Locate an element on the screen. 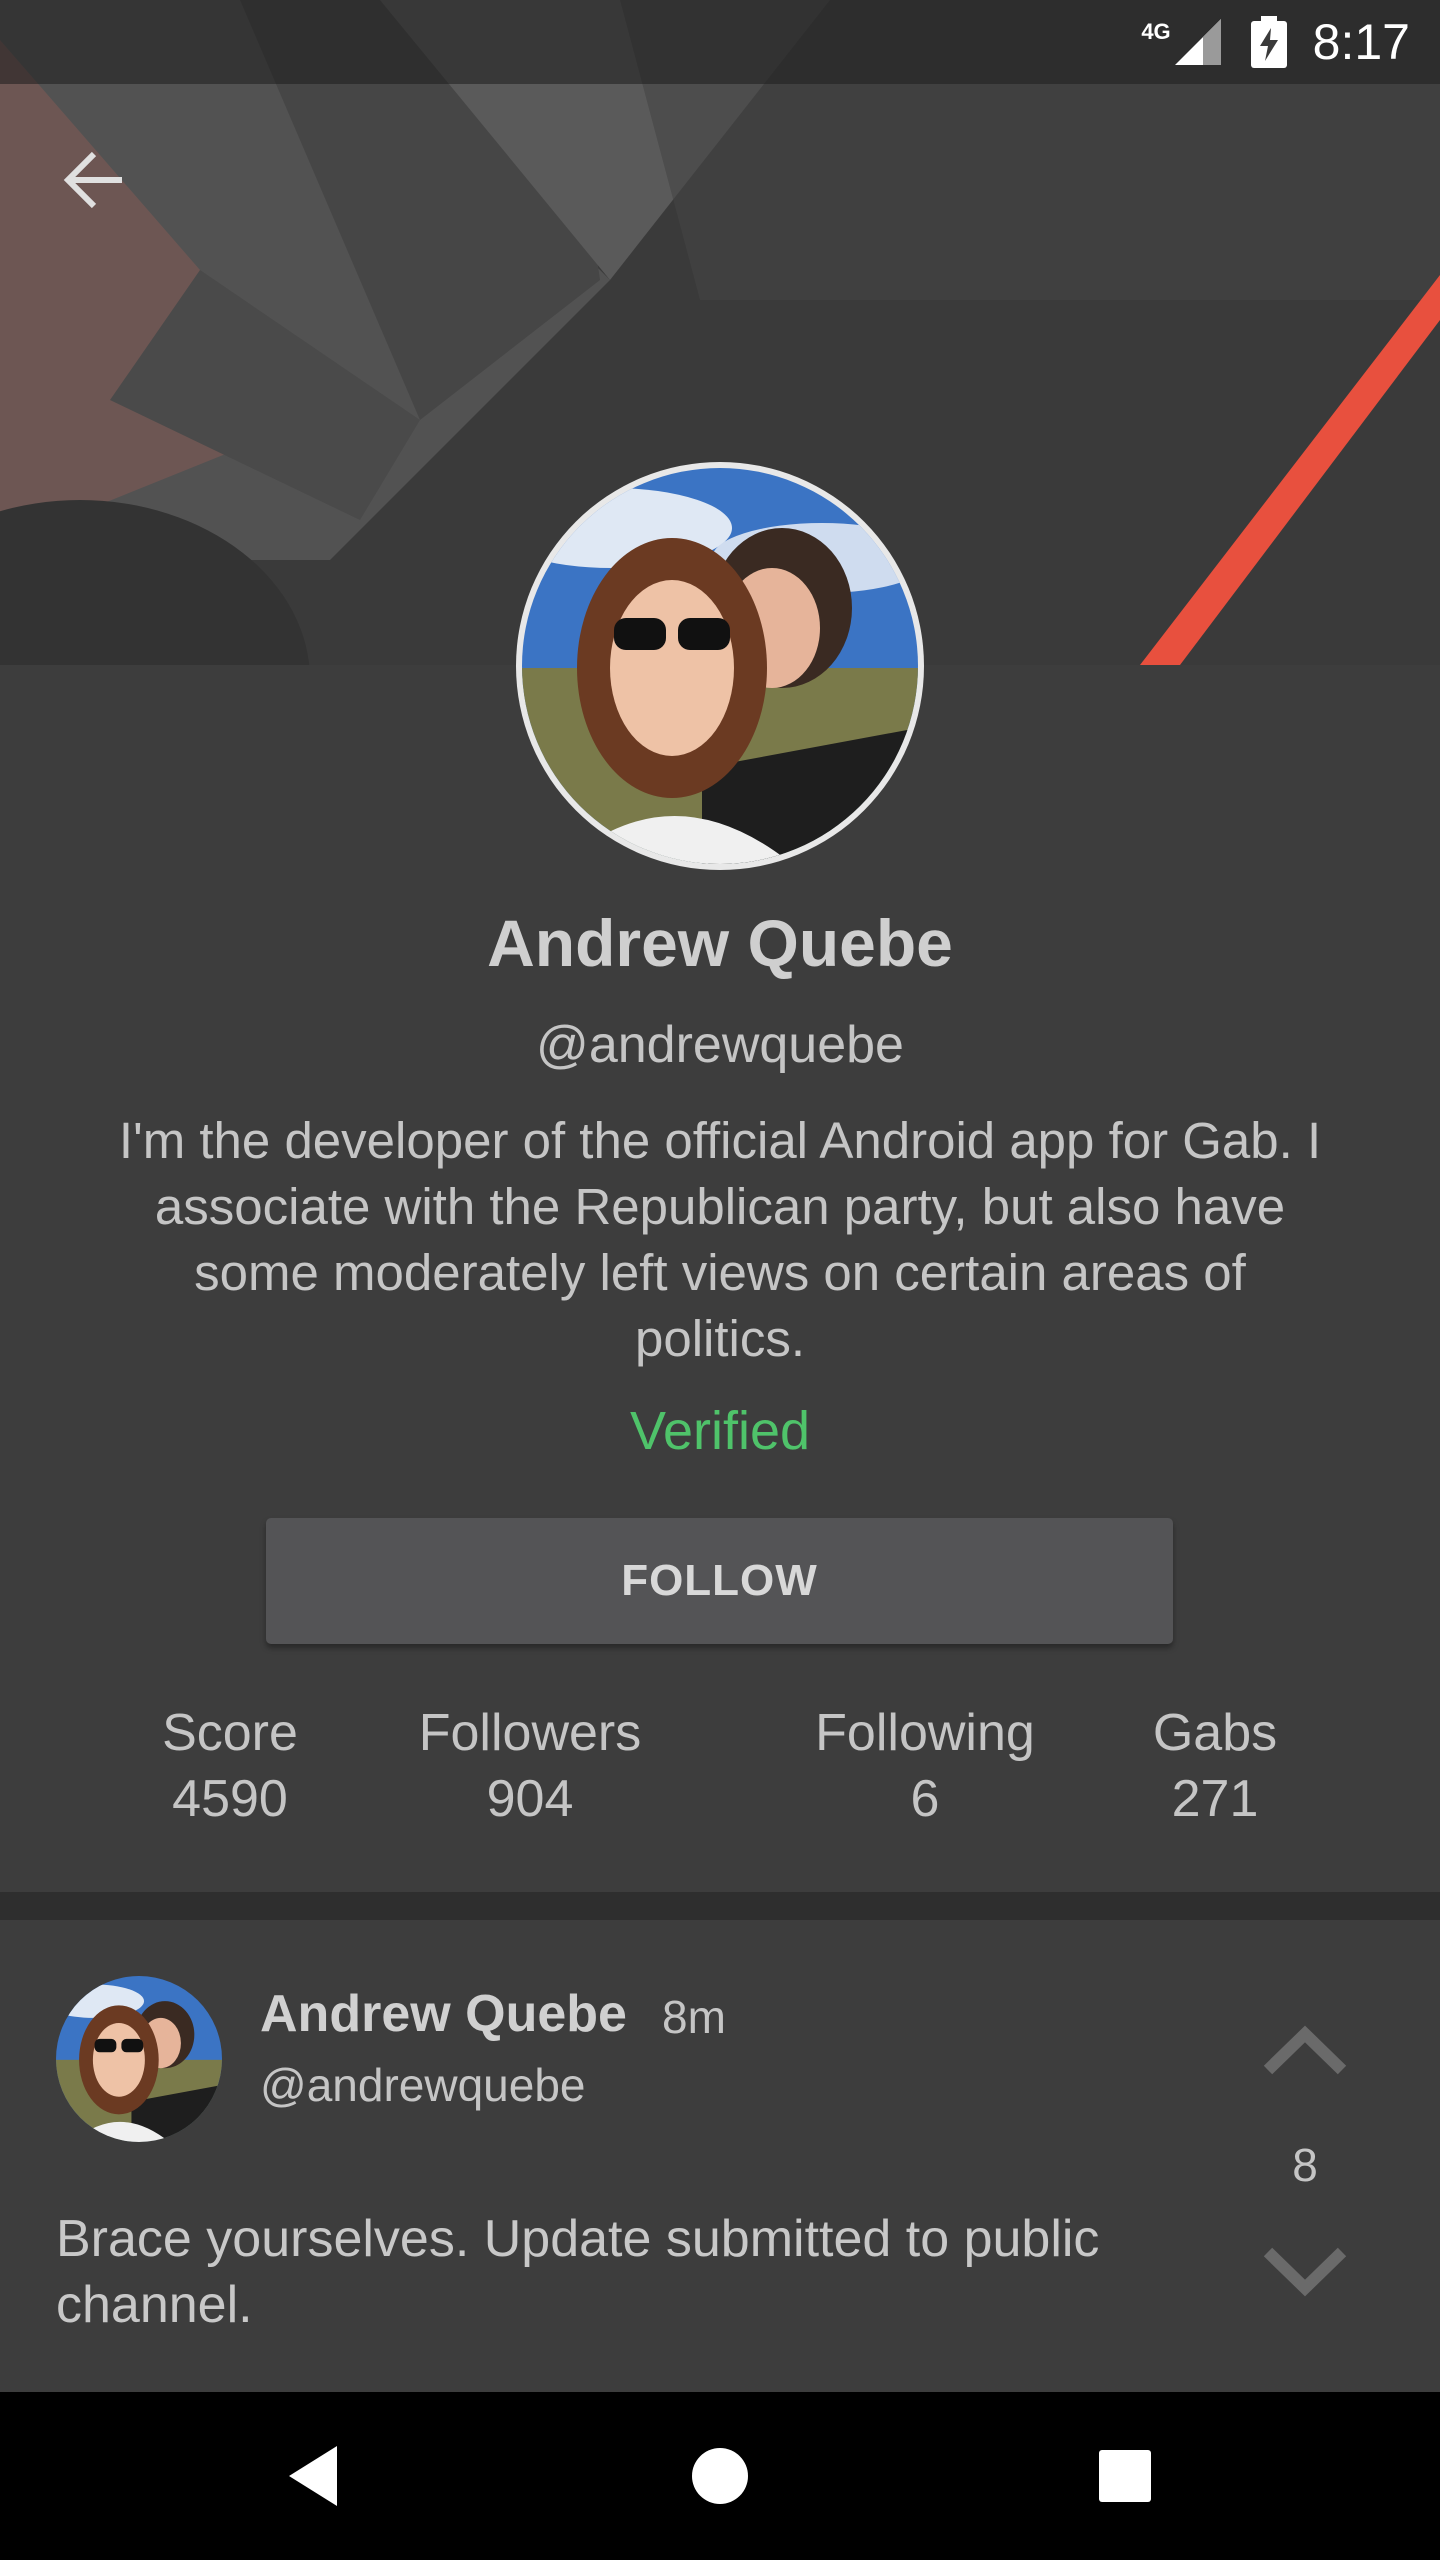  stat-value: 271 is located at coordinates (1215, 1799).